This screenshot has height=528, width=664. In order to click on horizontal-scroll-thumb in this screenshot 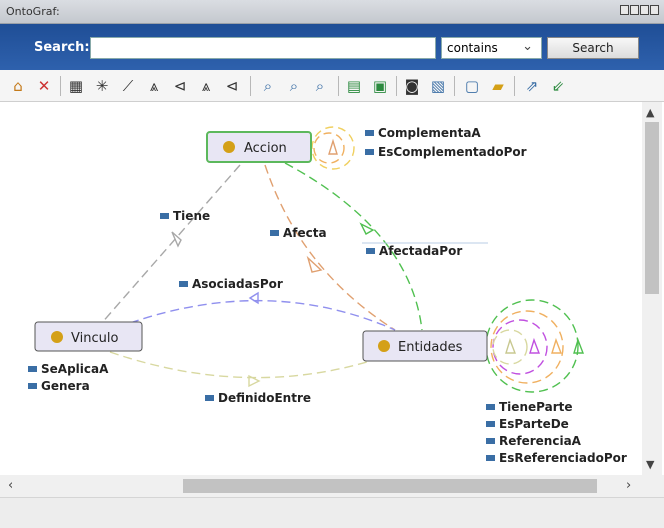, I will do `click(390, 486)`.